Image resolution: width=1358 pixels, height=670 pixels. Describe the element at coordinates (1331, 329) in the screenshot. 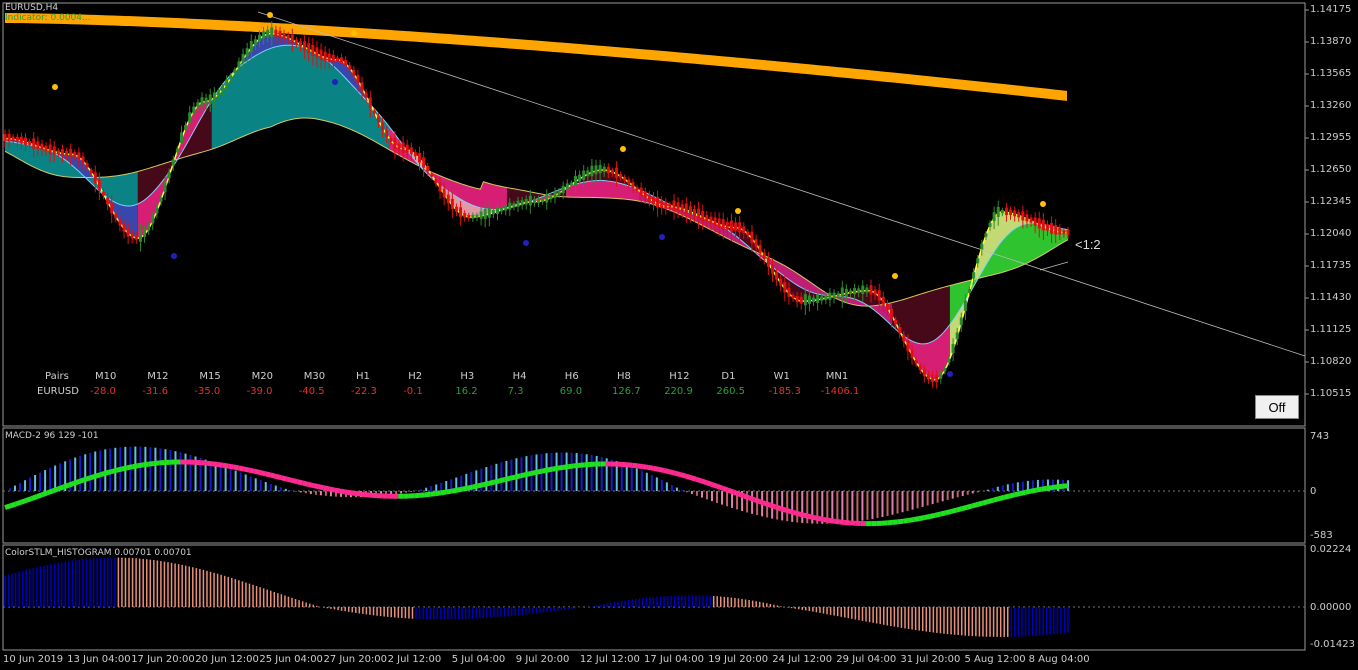

I see `price-tick-label: 1.11125` at that location.